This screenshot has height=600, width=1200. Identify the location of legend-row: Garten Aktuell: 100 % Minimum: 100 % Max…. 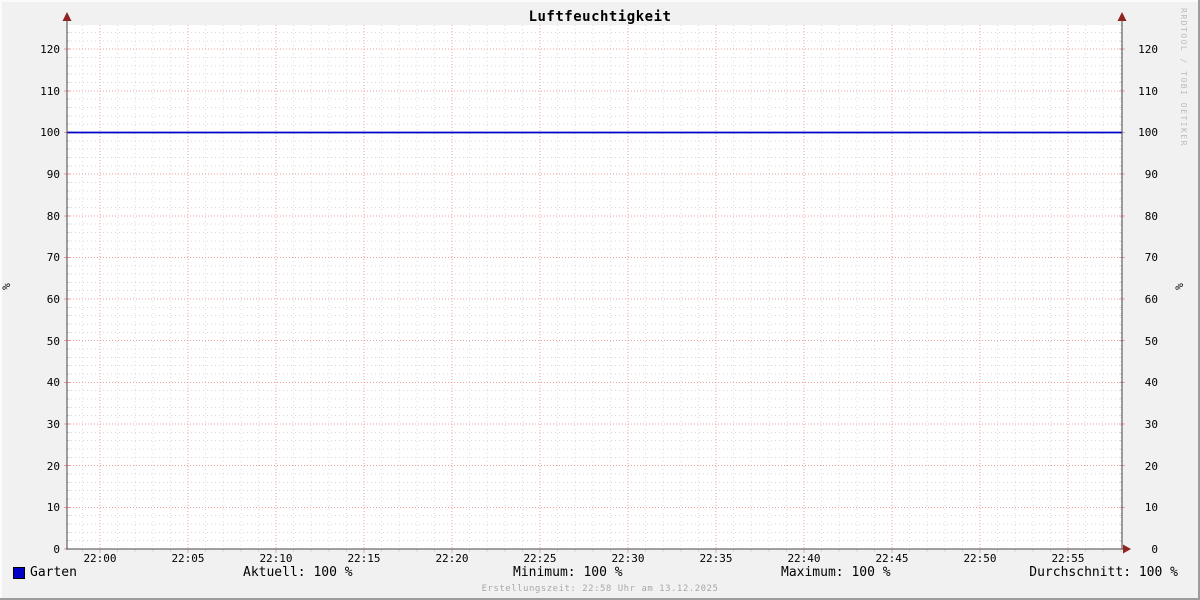
(600, 574).